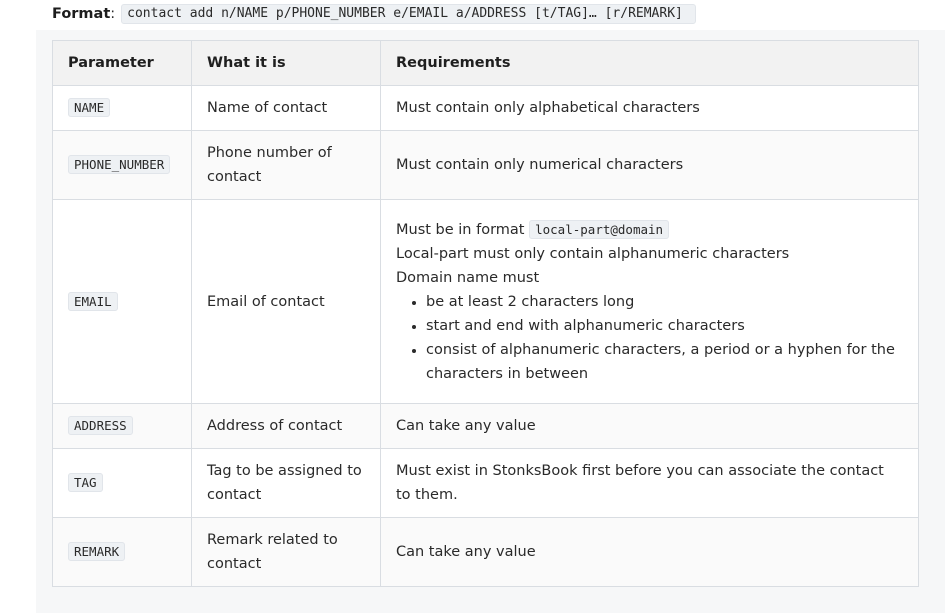 Image resolution: width=945 pixels, height=613 pixels. I want to click on requirement-cell: Must contain only numerical characters, so click(649, 165).